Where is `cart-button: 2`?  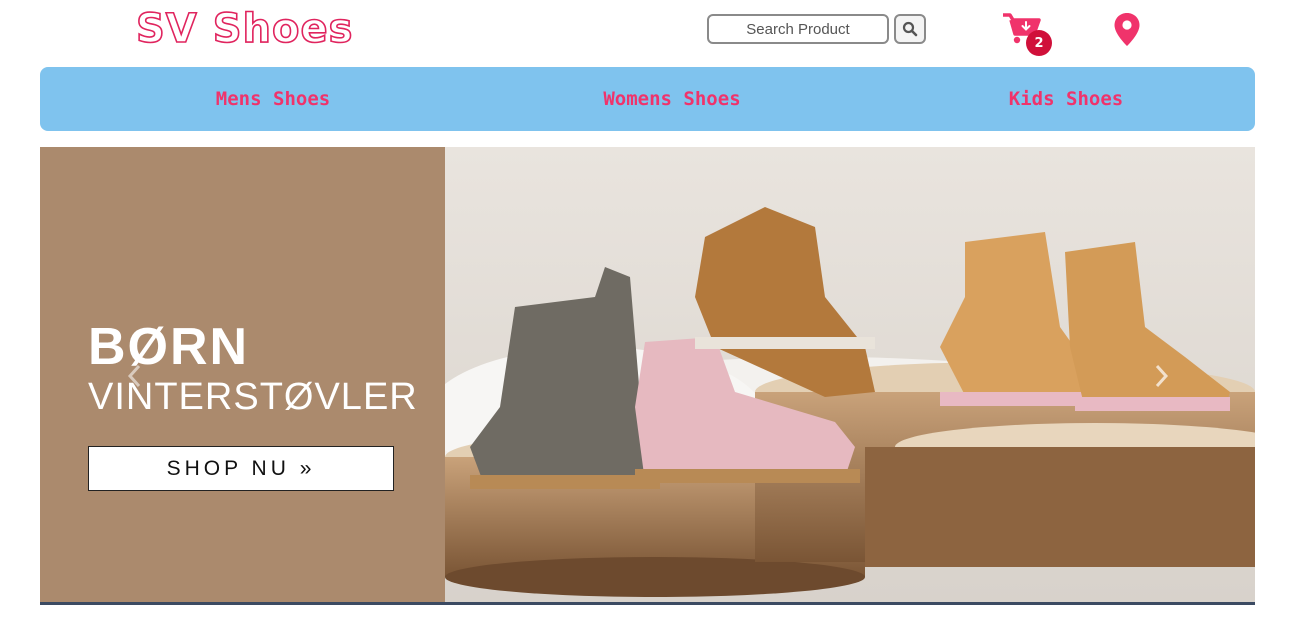
cart-button: 2 is located at coordinates (1027, 34).